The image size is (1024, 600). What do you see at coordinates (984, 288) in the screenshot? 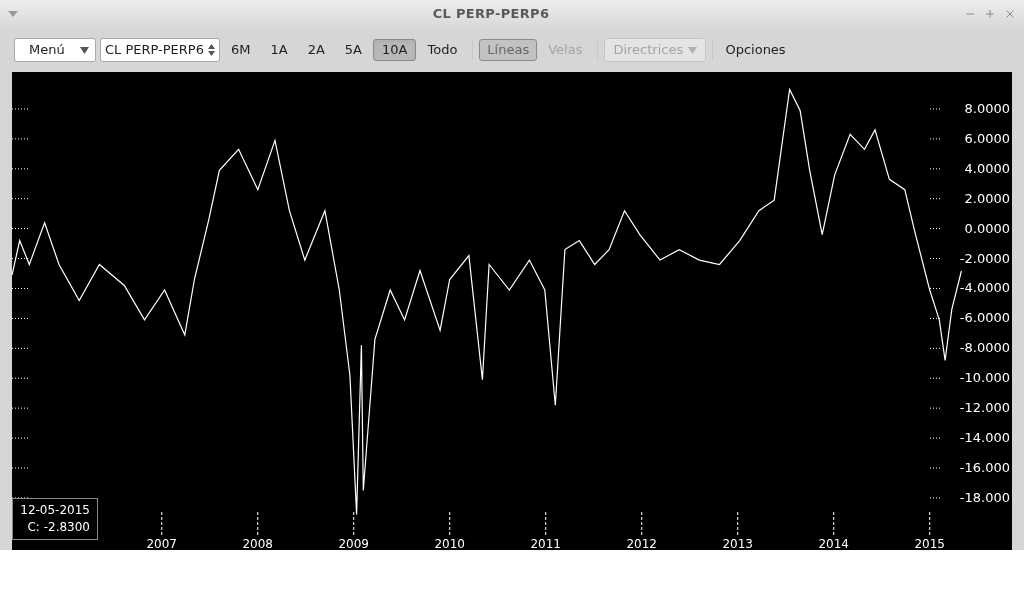
I see `axis-label: -4.0000` at bounding box center [984, 288].